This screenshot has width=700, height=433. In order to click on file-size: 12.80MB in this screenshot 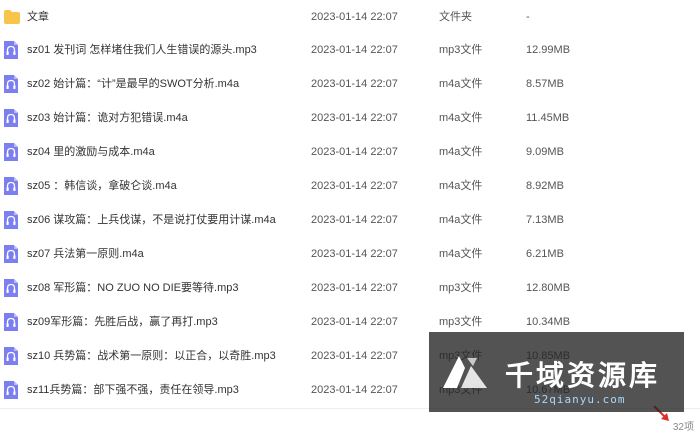, I will do `click(548, 288)`.